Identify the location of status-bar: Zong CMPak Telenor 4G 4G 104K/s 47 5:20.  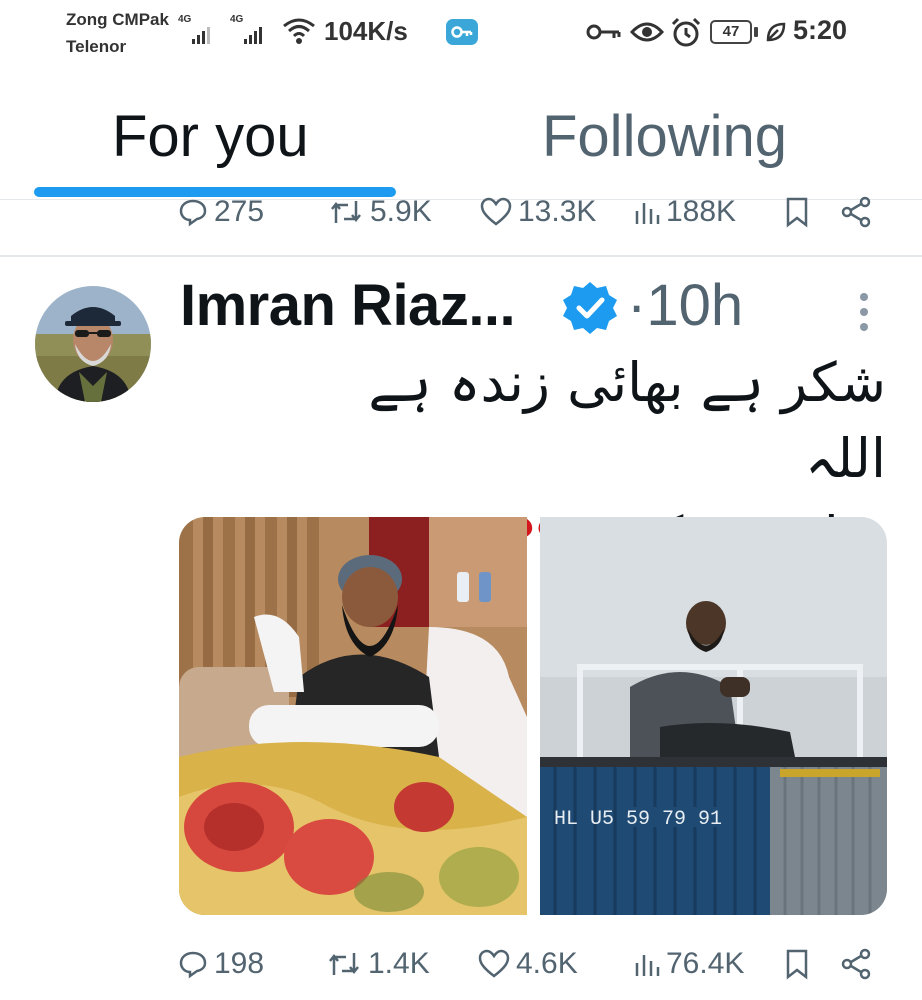
(457, 33).